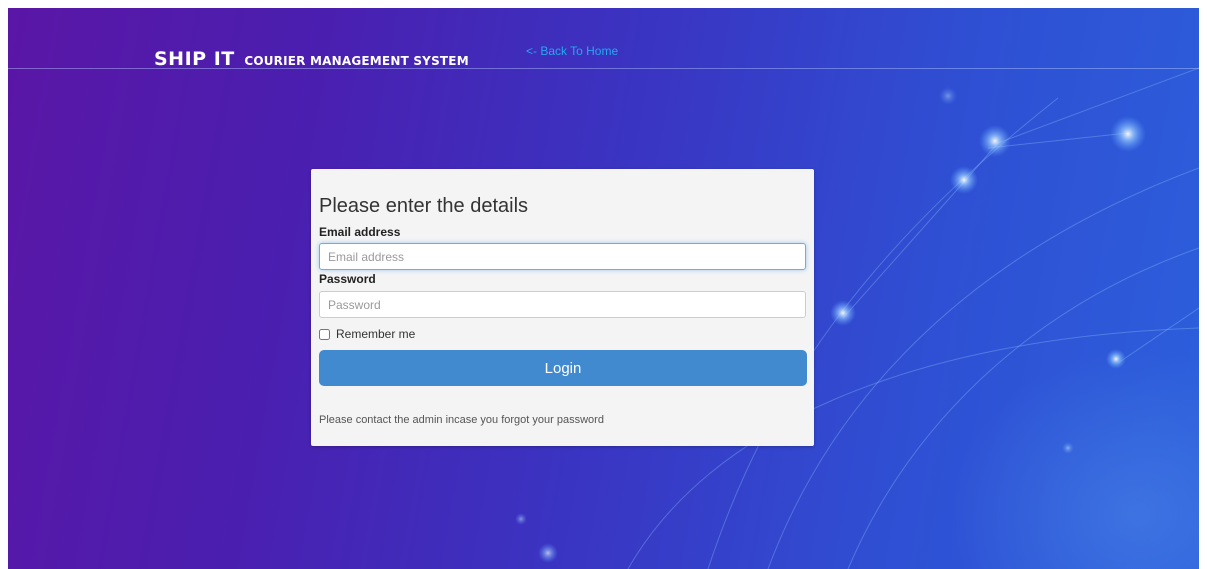 The image size is (1207, 569). I want to click on email-input, so click(562, 256).